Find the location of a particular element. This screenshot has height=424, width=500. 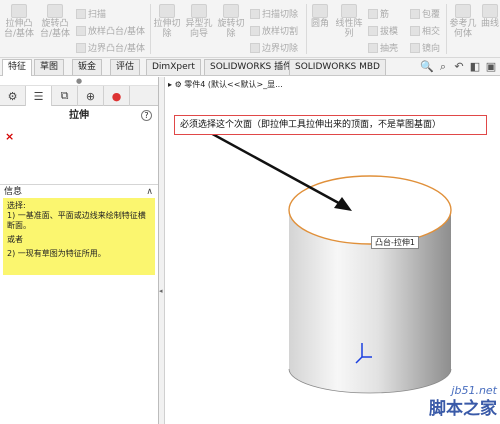

configuration-manager-tab: ⧉ is located at coordinates (65, 96).